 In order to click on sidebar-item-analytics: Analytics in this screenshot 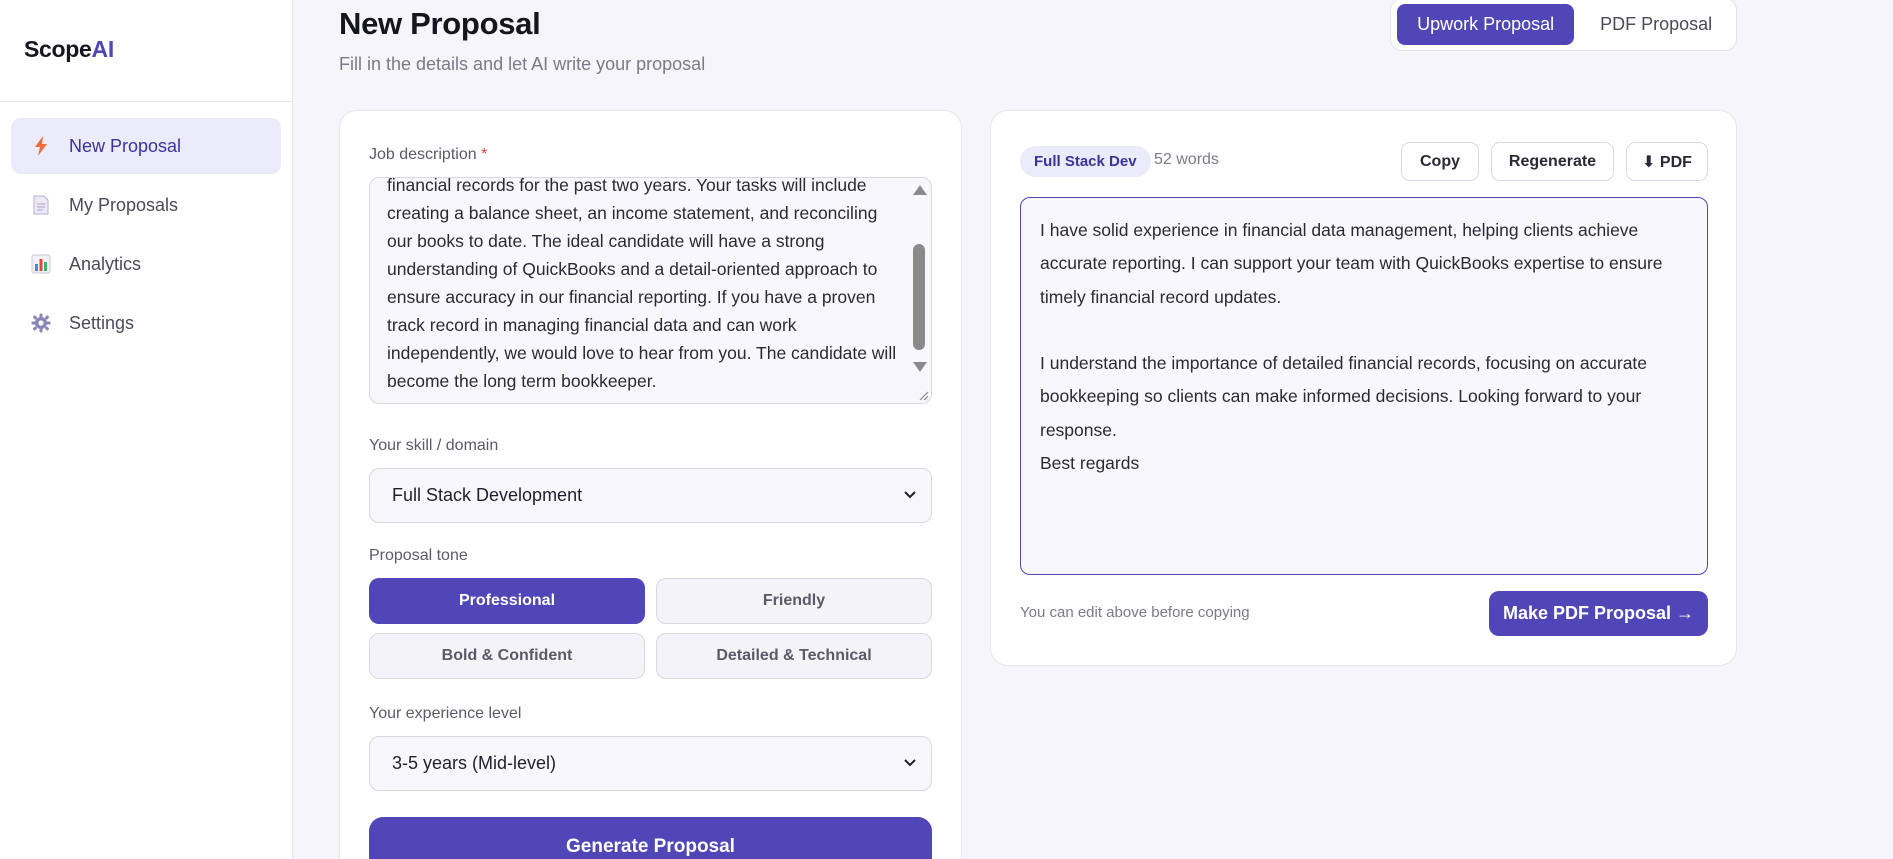, I will do `click(146, 264)`.